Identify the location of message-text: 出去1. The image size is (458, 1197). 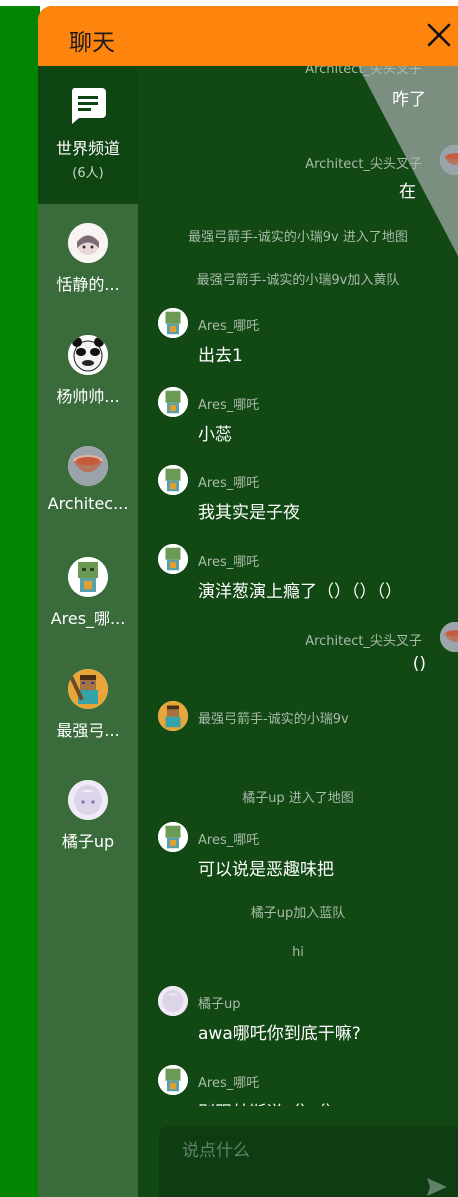
(220, 356).